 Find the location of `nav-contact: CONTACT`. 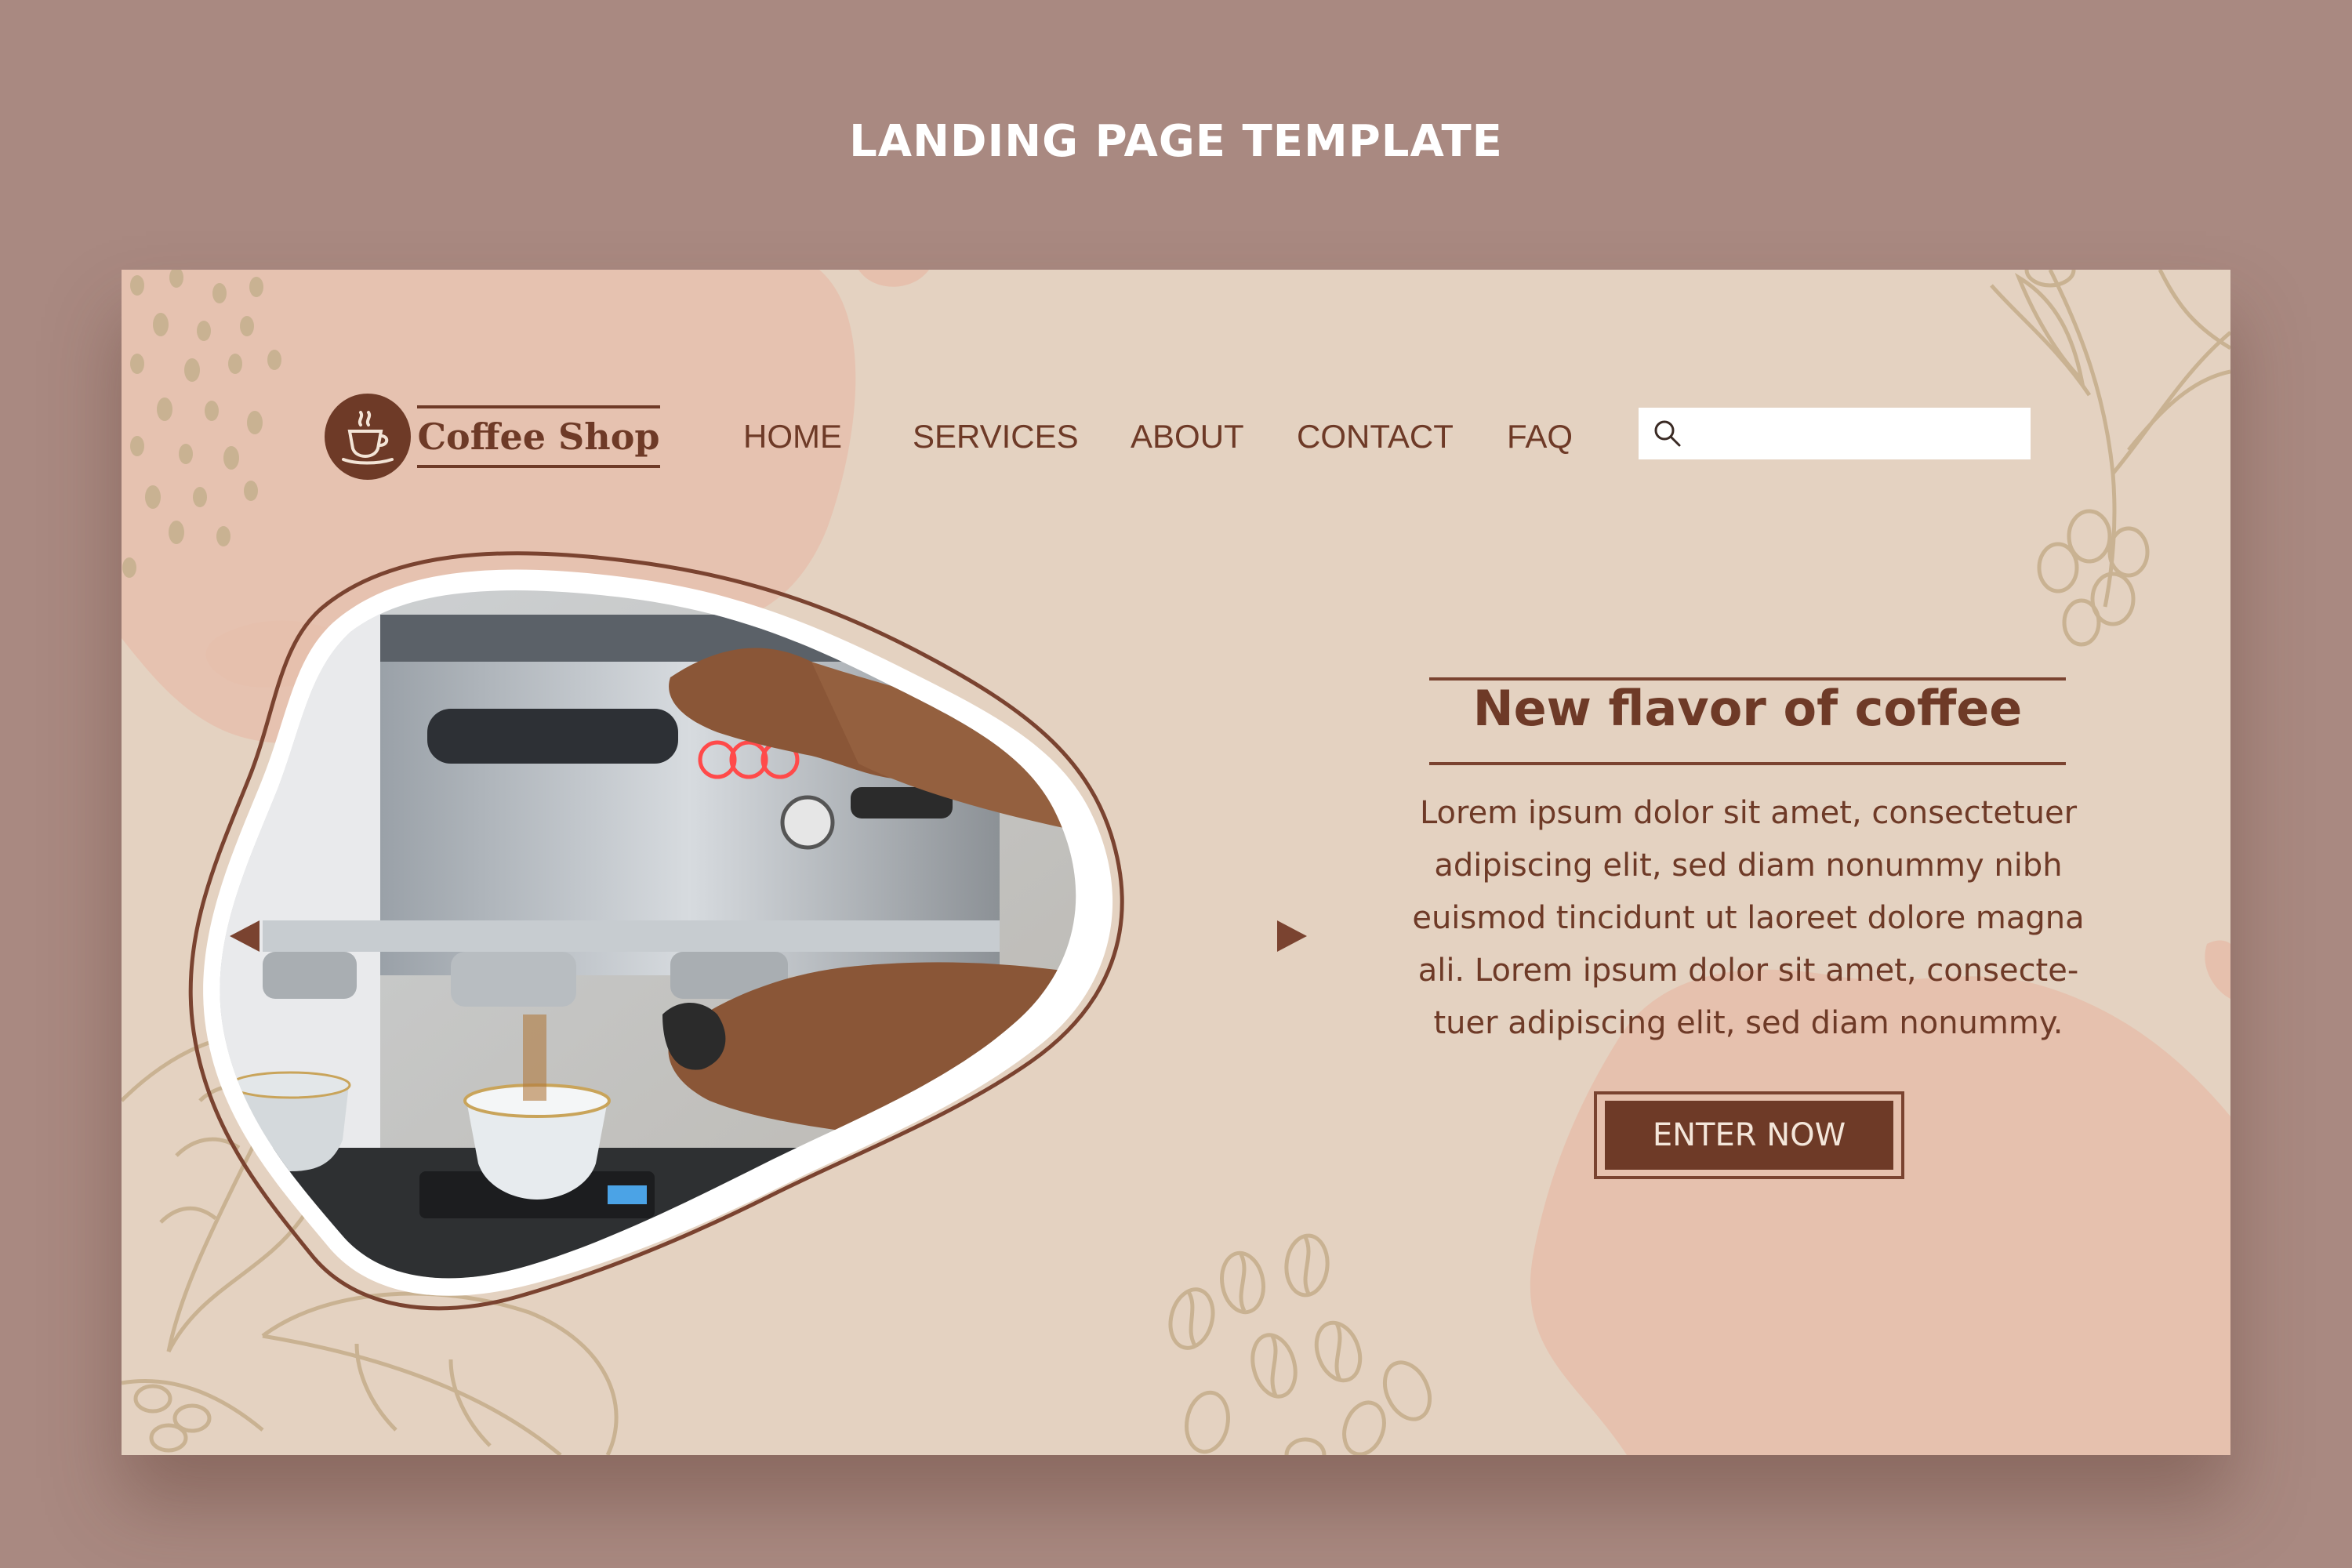

nav-contact: CONTACT is located at coordinates (1375, 436).